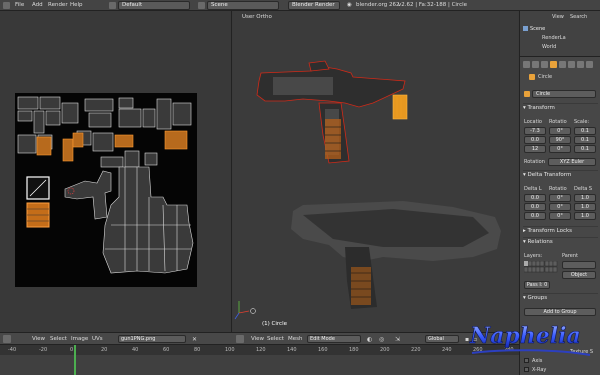  Describe the element at coordinates (541, 108) in the screenshot. I see `transform-title: Transform` at that location.